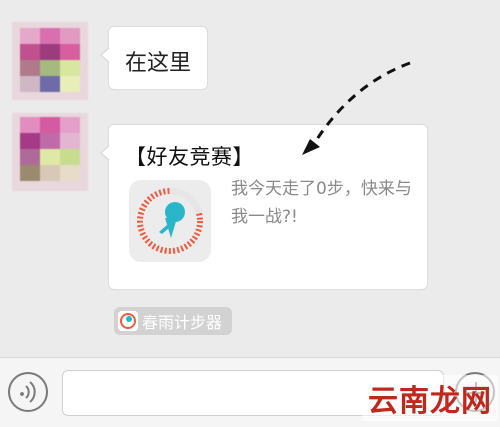 The width and height of the screenshot is (500, 427). I want to click on watermark-text: 云南龙网, so click(430, 401).